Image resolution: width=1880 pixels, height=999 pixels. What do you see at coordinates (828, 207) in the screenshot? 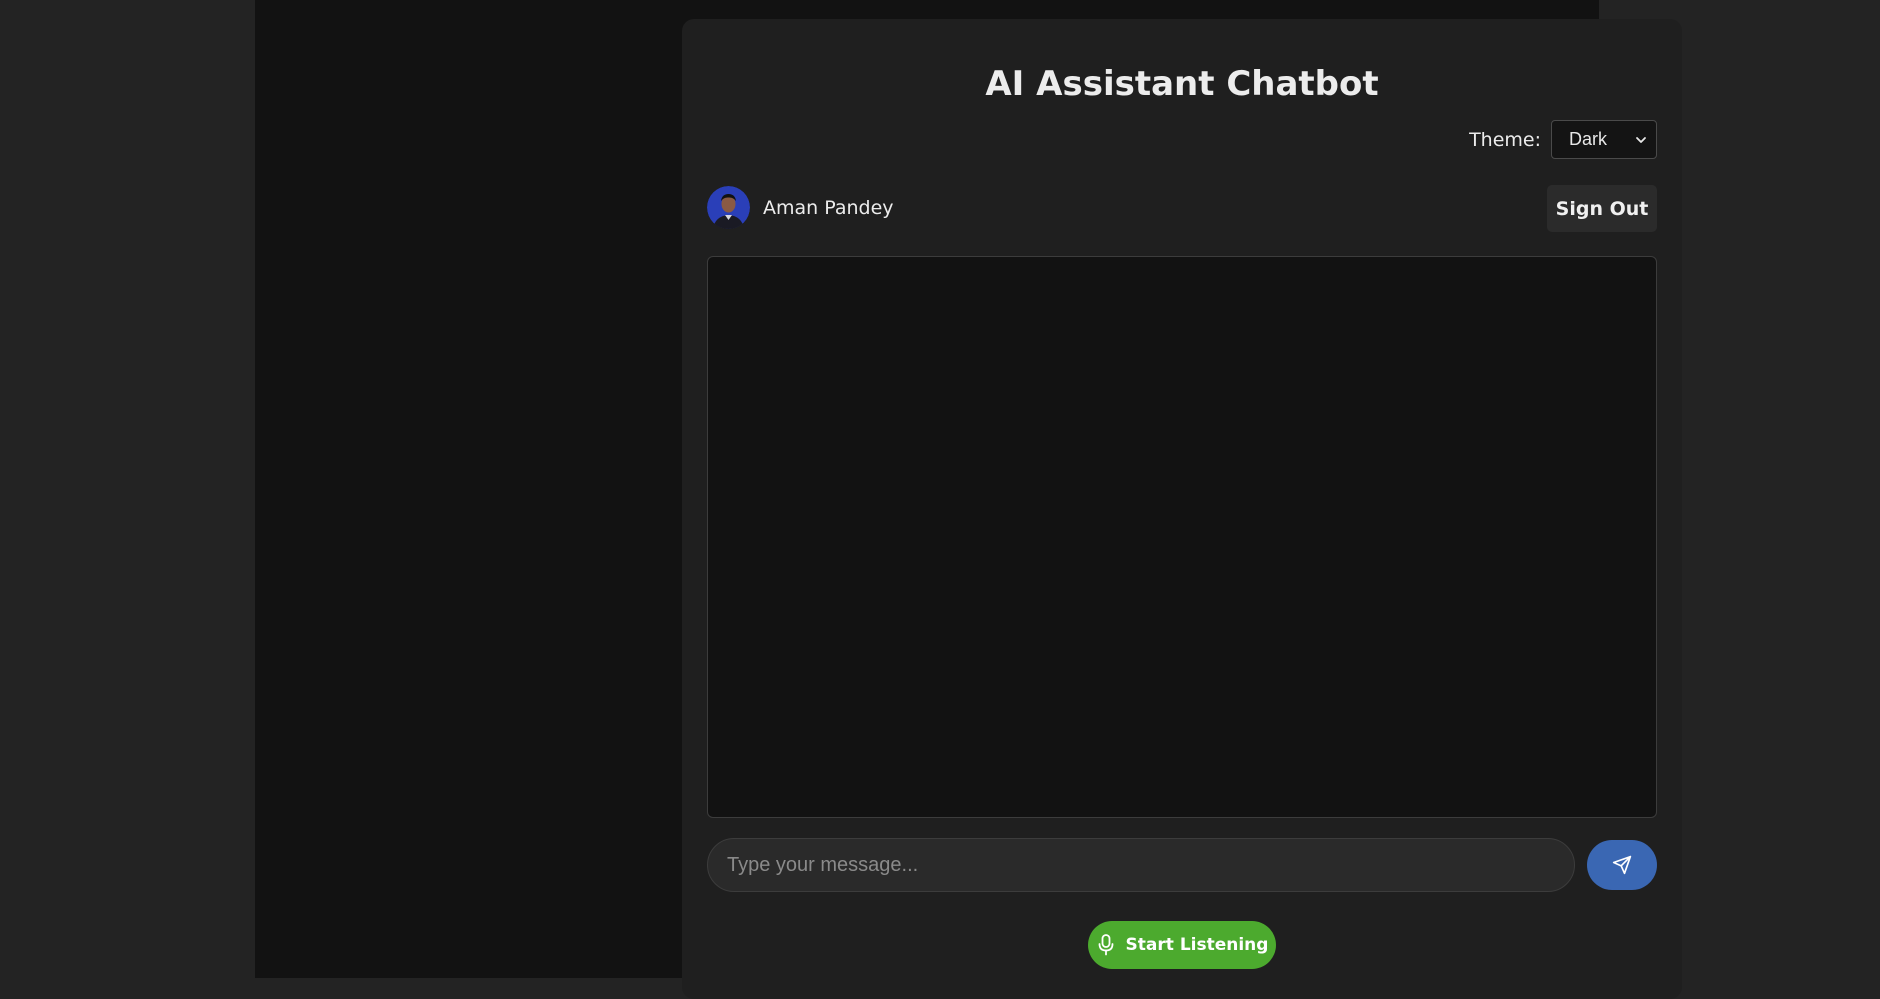
I see `user-name: Aman Pandey` at bounding box center [828, 207].